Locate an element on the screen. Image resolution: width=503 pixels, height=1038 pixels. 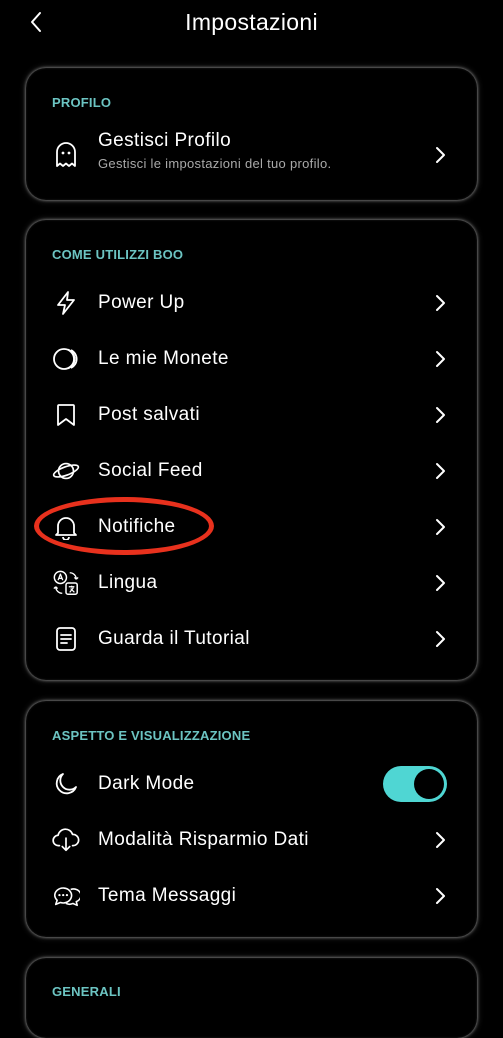
section-heading-usage: COME UTILIZZI BOO is located at coordinates (118, 254).